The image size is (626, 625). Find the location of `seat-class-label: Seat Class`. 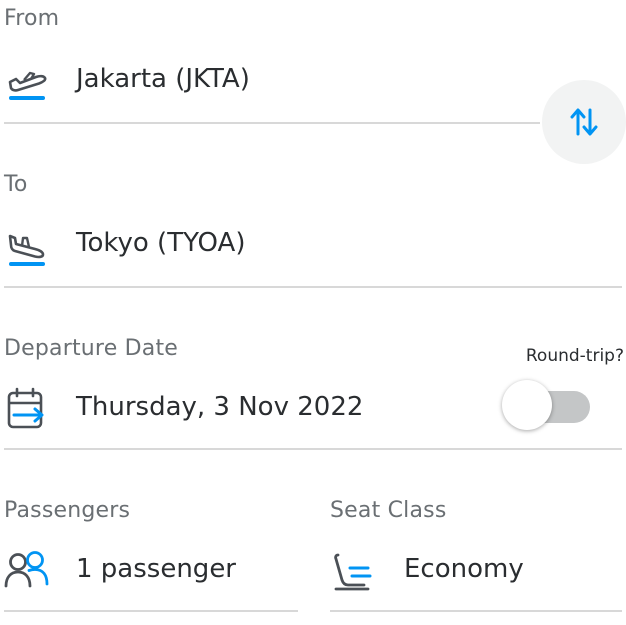

seat-class-label: Seat Class is located at coordinates (388, 510).